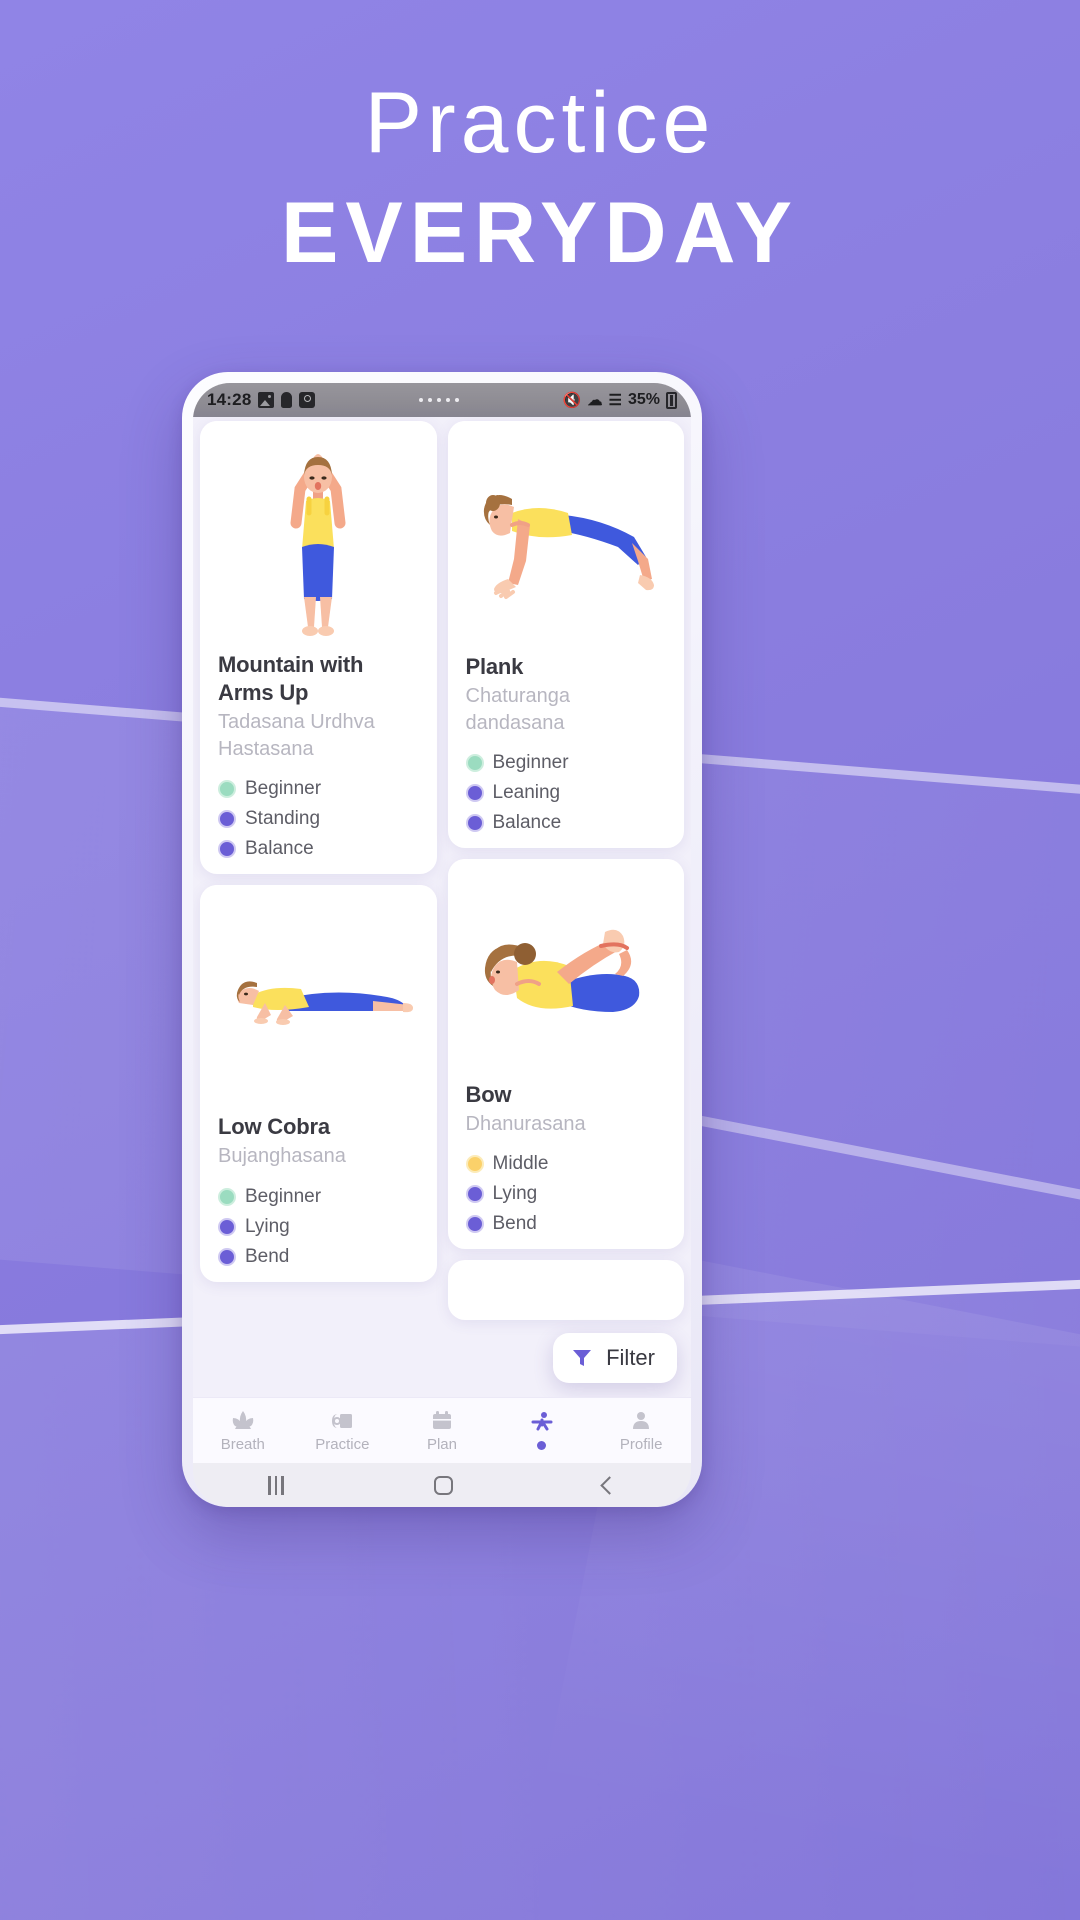  I want to click on nav-label: Practice, so click(342, 1444).